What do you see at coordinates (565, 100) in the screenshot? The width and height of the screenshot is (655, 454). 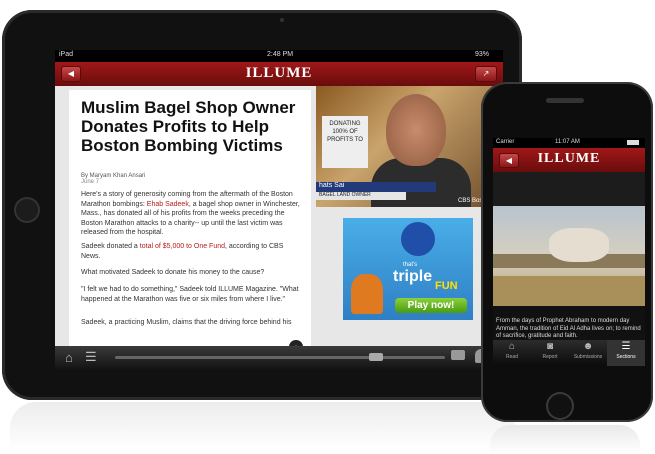 I see `iphone-speaker` at bounding box center [565, 100].